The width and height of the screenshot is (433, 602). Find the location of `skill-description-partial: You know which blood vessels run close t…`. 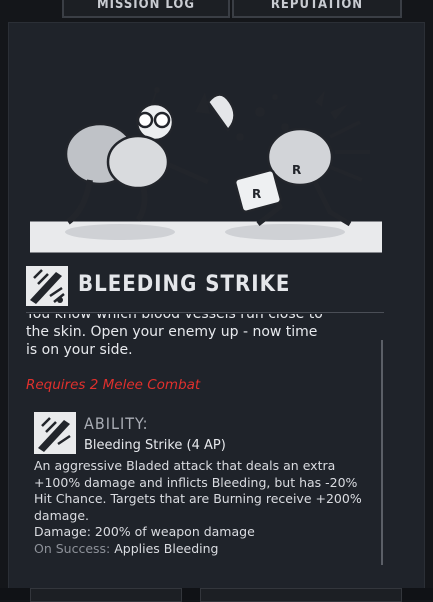

skill-description-partial: You know which blood vessels run close t… is located at coordinates (174, 318).